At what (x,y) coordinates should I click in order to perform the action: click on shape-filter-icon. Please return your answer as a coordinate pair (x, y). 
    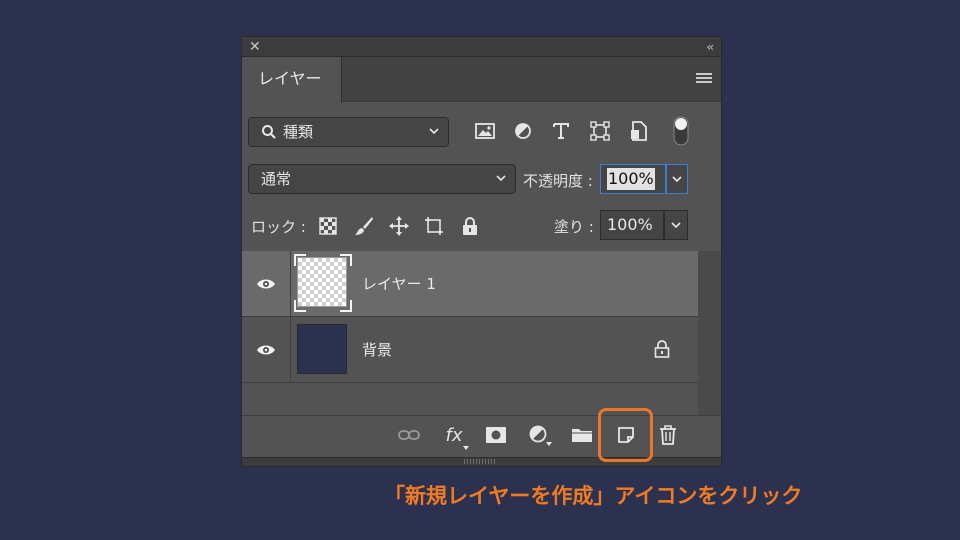
    Looking at the image, I should click on (600, 131).